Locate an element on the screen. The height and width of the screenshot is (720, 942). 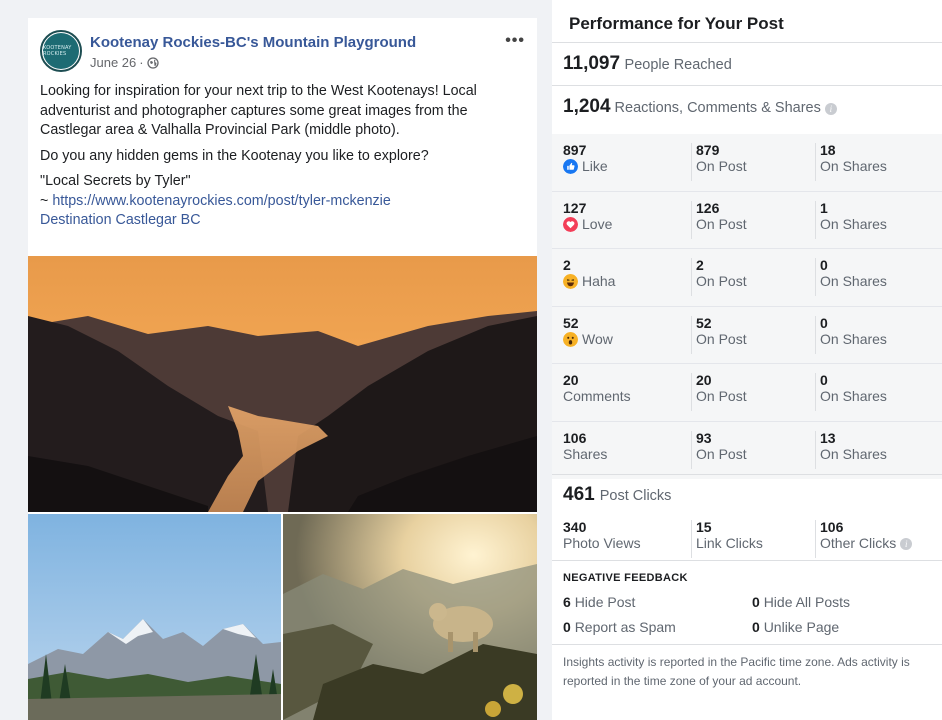
comments-on-shares-count: 0 is located at coordinates (824, 380).